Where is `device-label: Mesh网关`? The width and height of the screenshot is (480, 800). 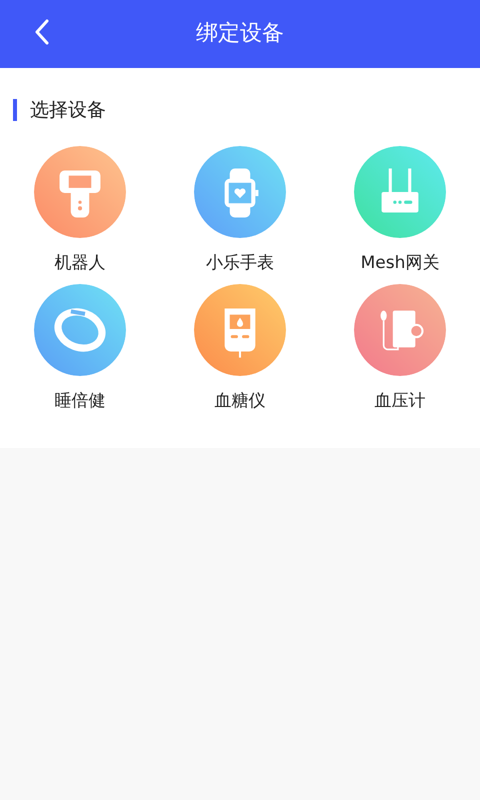
device-label: Mesh网关 is located at coordinates (400, 263).